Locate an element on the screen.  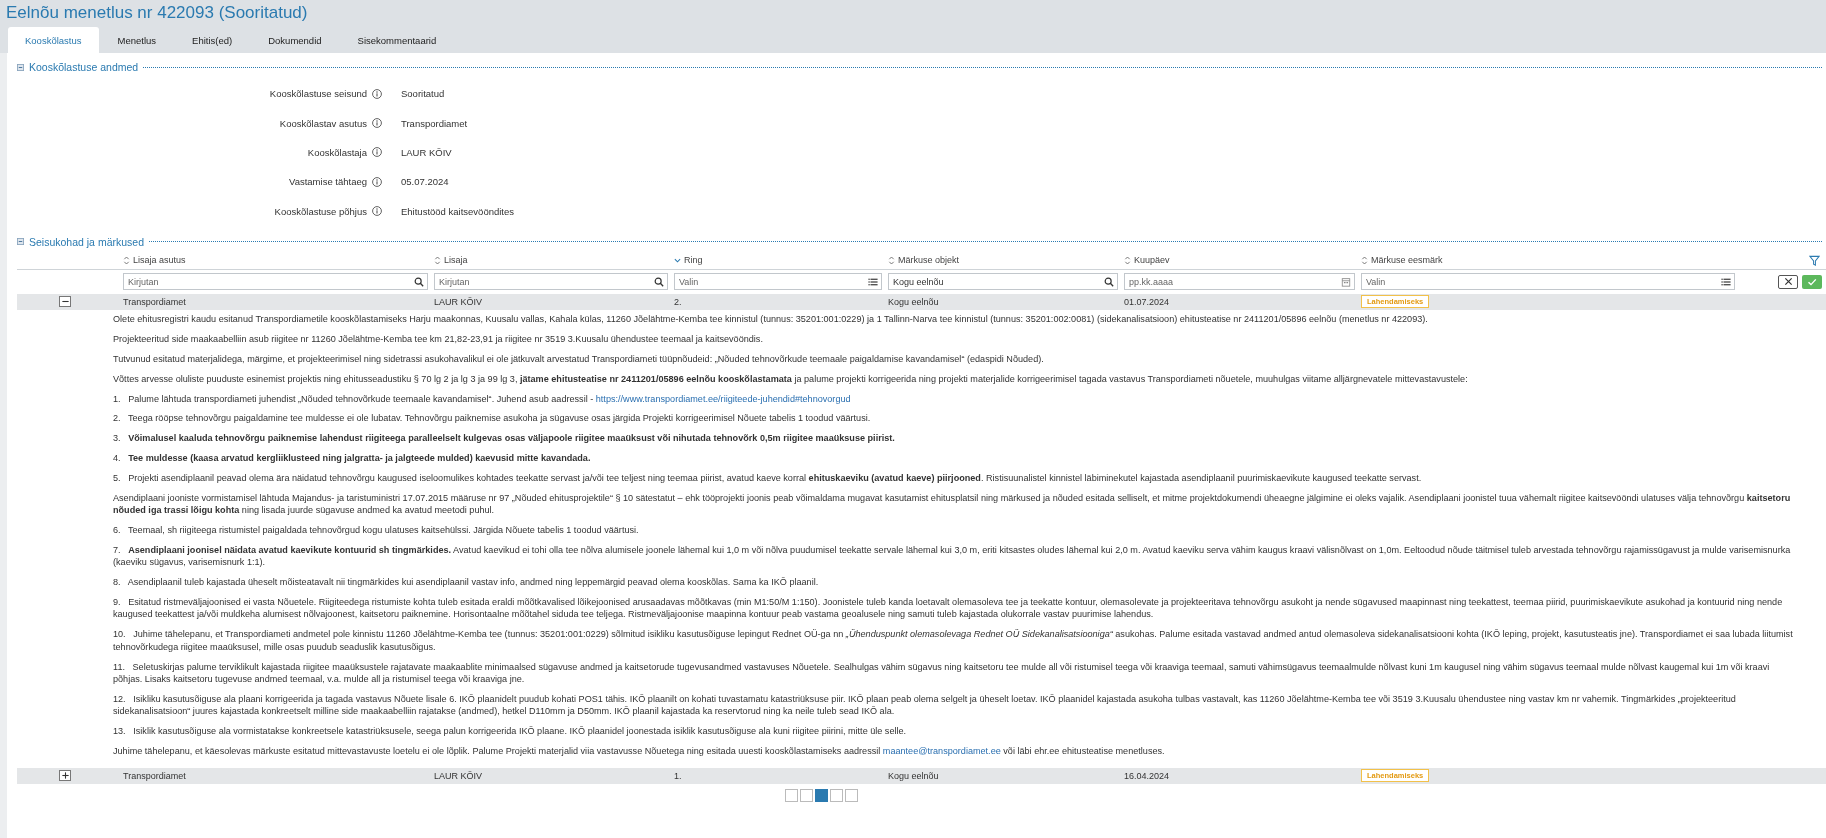
tab: Ehitis(ed) is located at coordinates (212, 40).